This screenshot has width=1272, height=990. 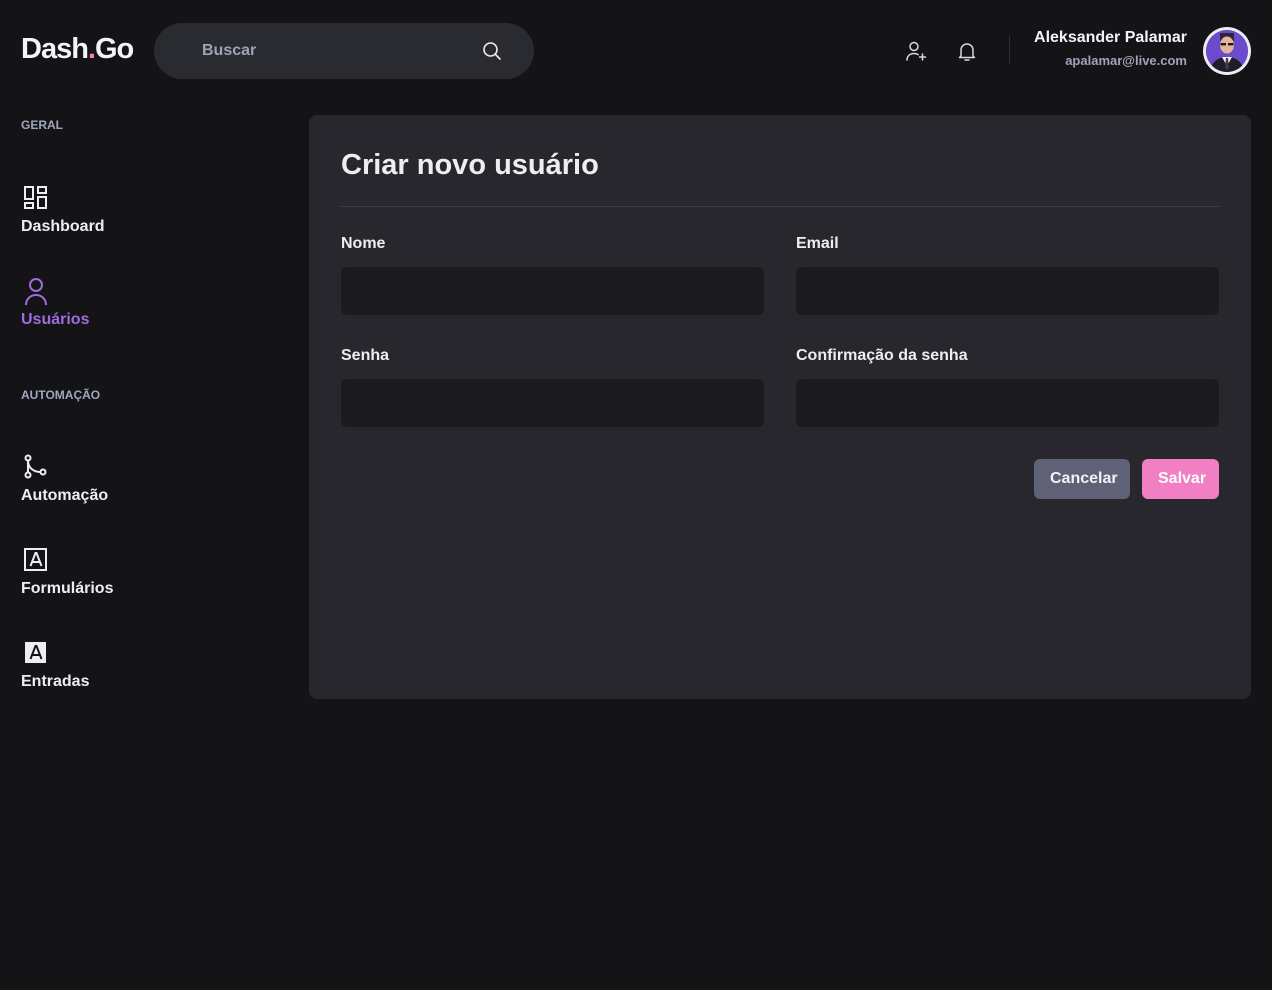 I want to click on cancel-button: Cancelar, so click(x=1082, y=479).